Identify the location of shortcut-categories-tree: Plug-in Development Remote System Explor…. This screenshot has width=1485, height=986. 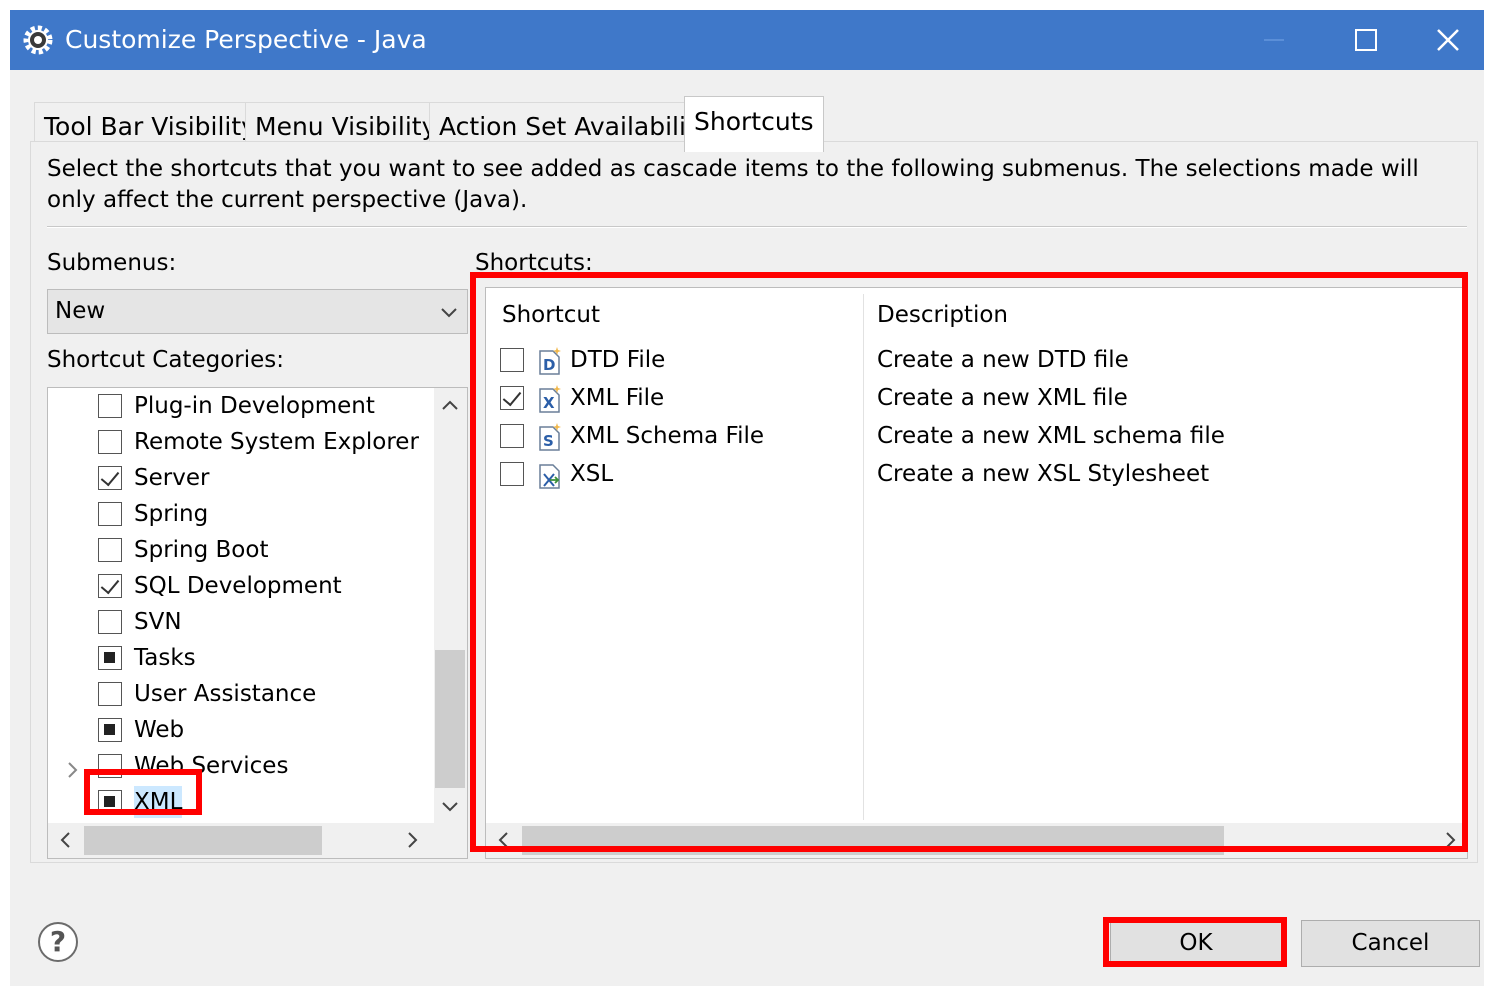
(257, 623).